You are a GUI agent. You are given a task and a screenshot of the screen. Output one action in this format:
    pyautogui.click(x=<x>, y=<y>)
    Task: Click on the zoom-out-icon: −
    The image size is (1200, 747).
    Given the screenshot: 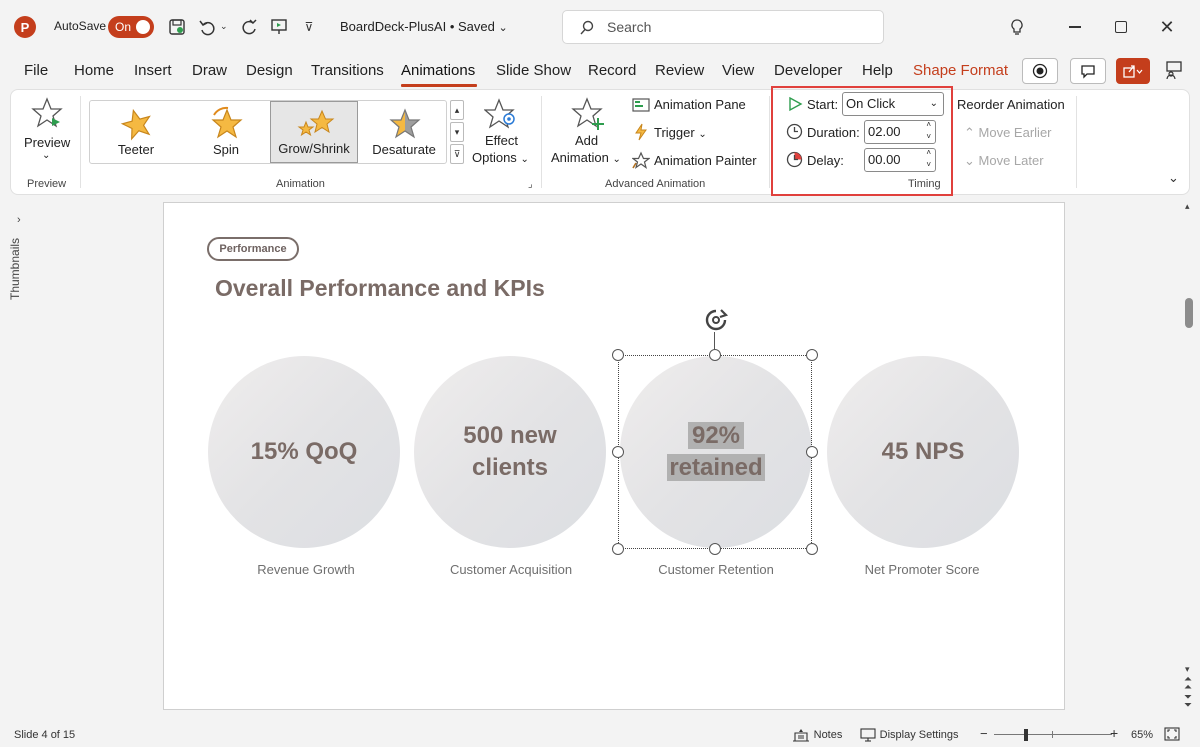 What is the action you would take?
    pyautogui.click(x=984, y=733)
    